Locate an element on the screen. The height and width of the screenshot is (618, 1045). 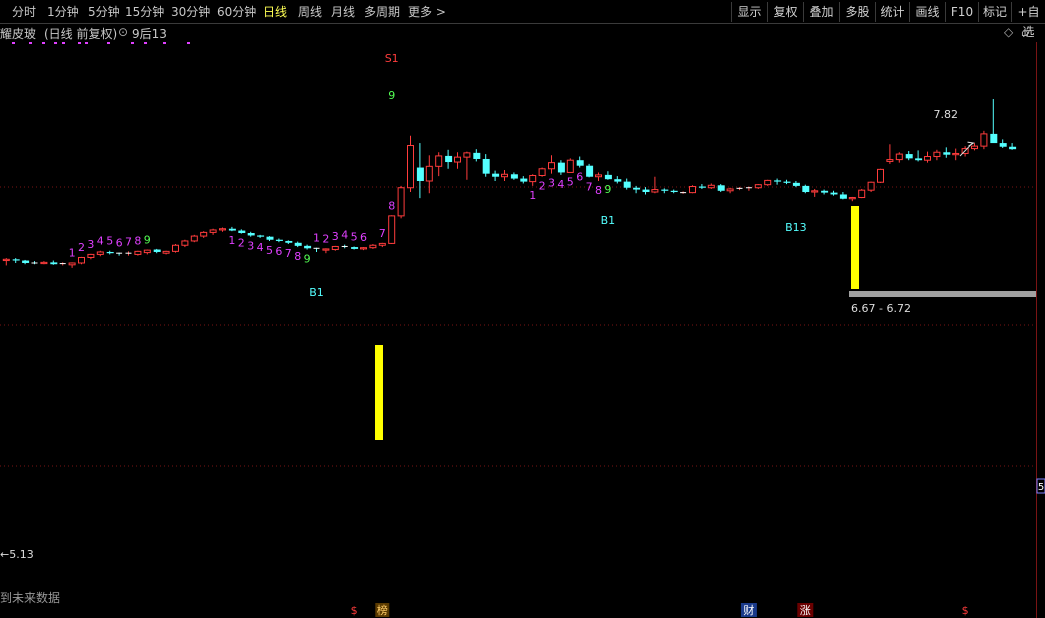
diamond-icon: ◇ is located at coordinates (1008, 32).